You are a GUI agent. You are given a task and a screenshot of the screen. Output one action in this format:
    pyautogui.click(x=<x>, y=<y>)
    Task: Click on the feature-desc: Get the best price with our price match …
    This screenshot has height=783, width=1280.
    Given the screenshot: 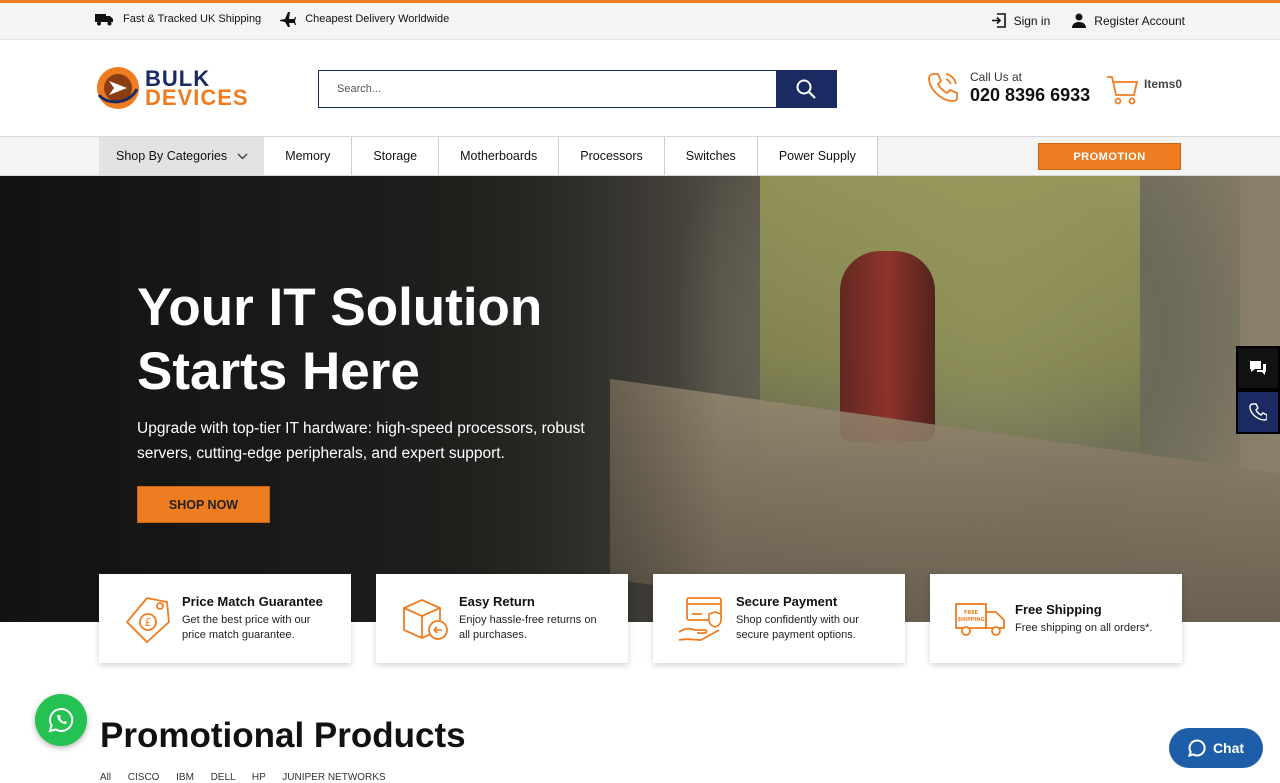 What is the action you would take?
    pyautogui.click(x=246, y=627)
    